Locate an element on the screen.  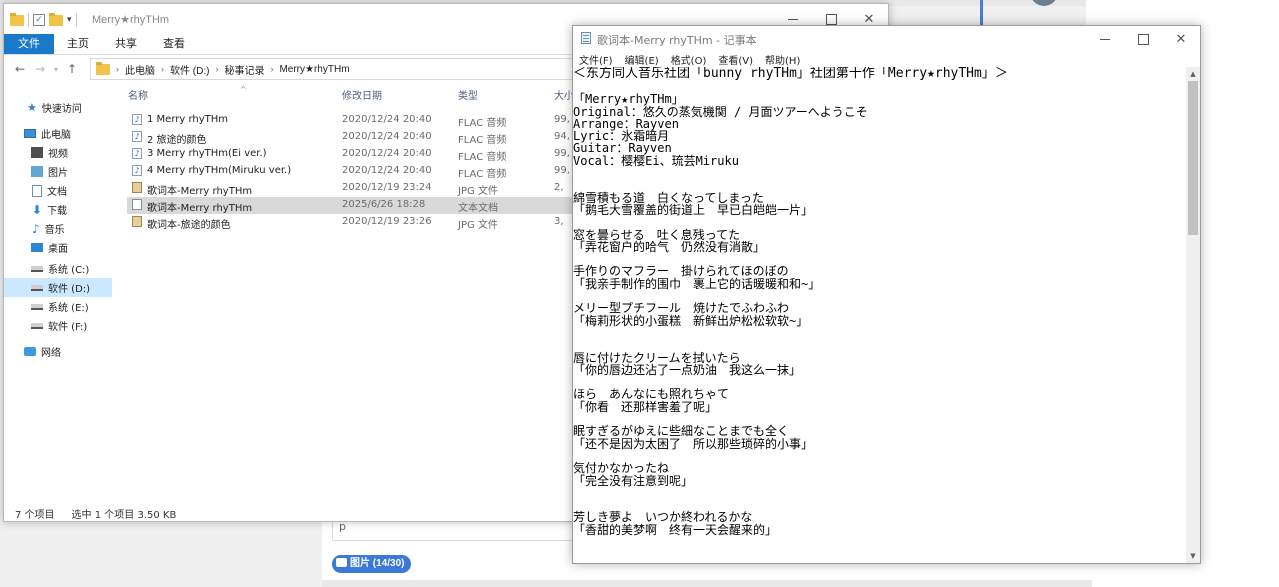
back-arrow-icon: ← is located at coordinates (20, 69).